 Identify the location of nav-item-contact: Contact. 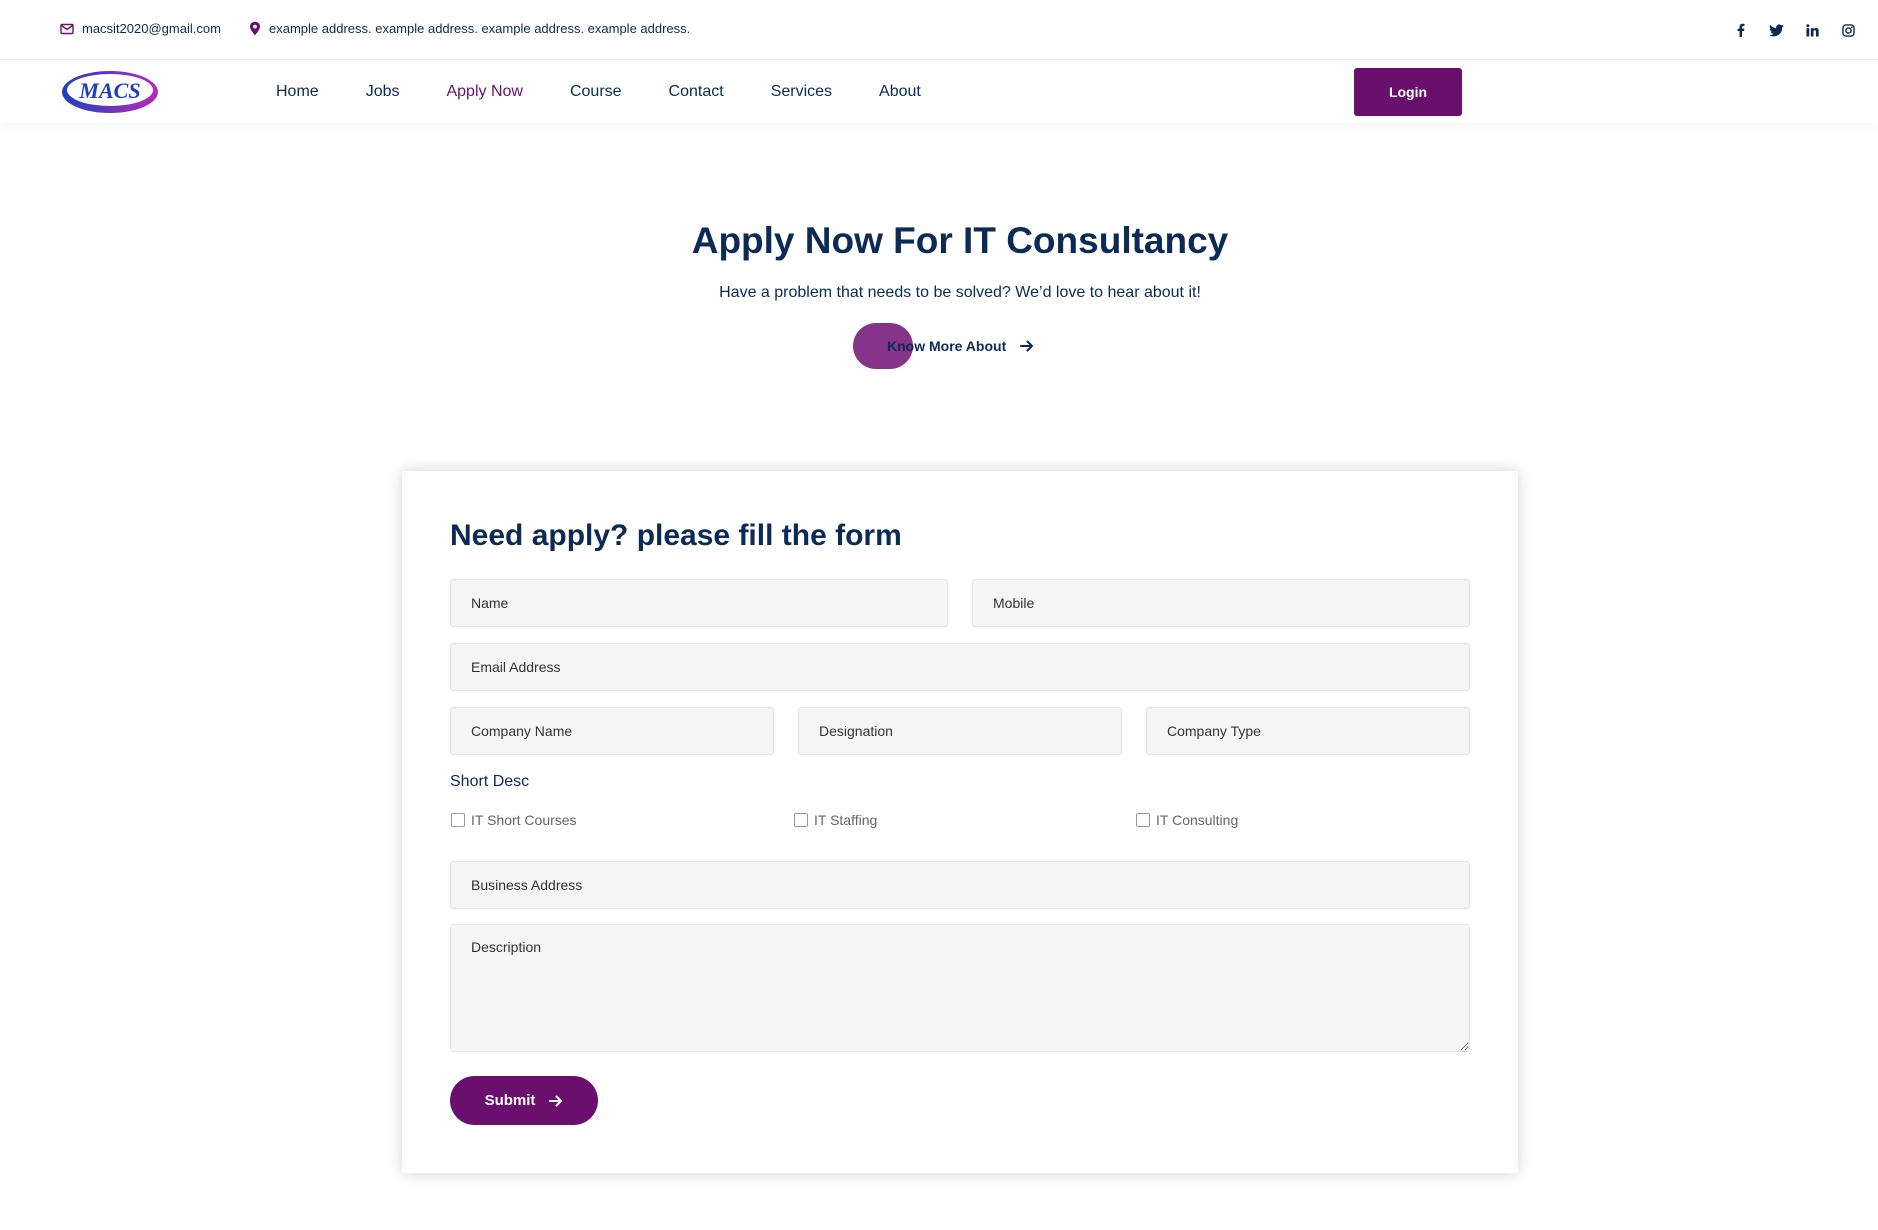
(696, 92).